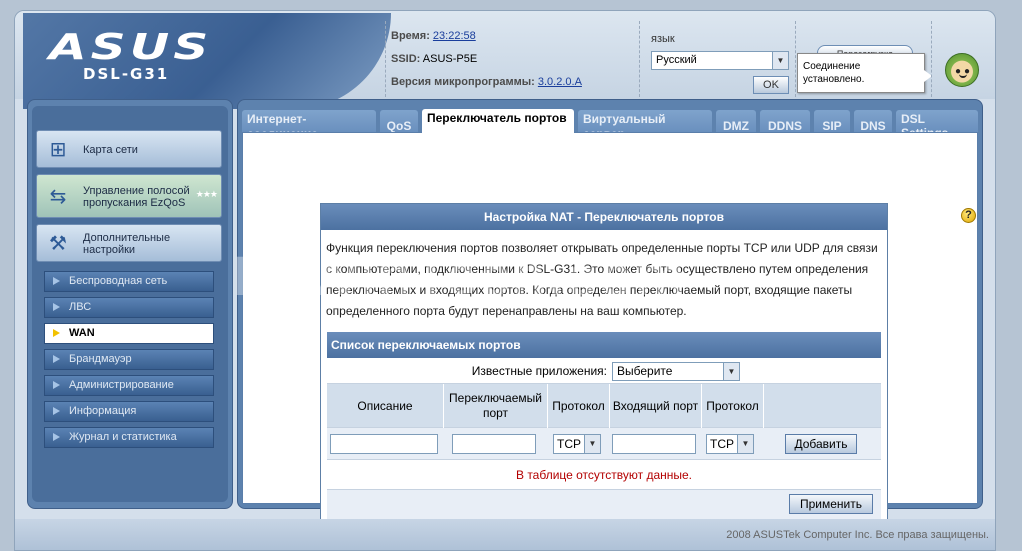 This screenshot has height=551, width=1022. Describe the element at coordinates (110, 150) in the screenshot. I see `sidebar-item-label: Карта сети` at that location.